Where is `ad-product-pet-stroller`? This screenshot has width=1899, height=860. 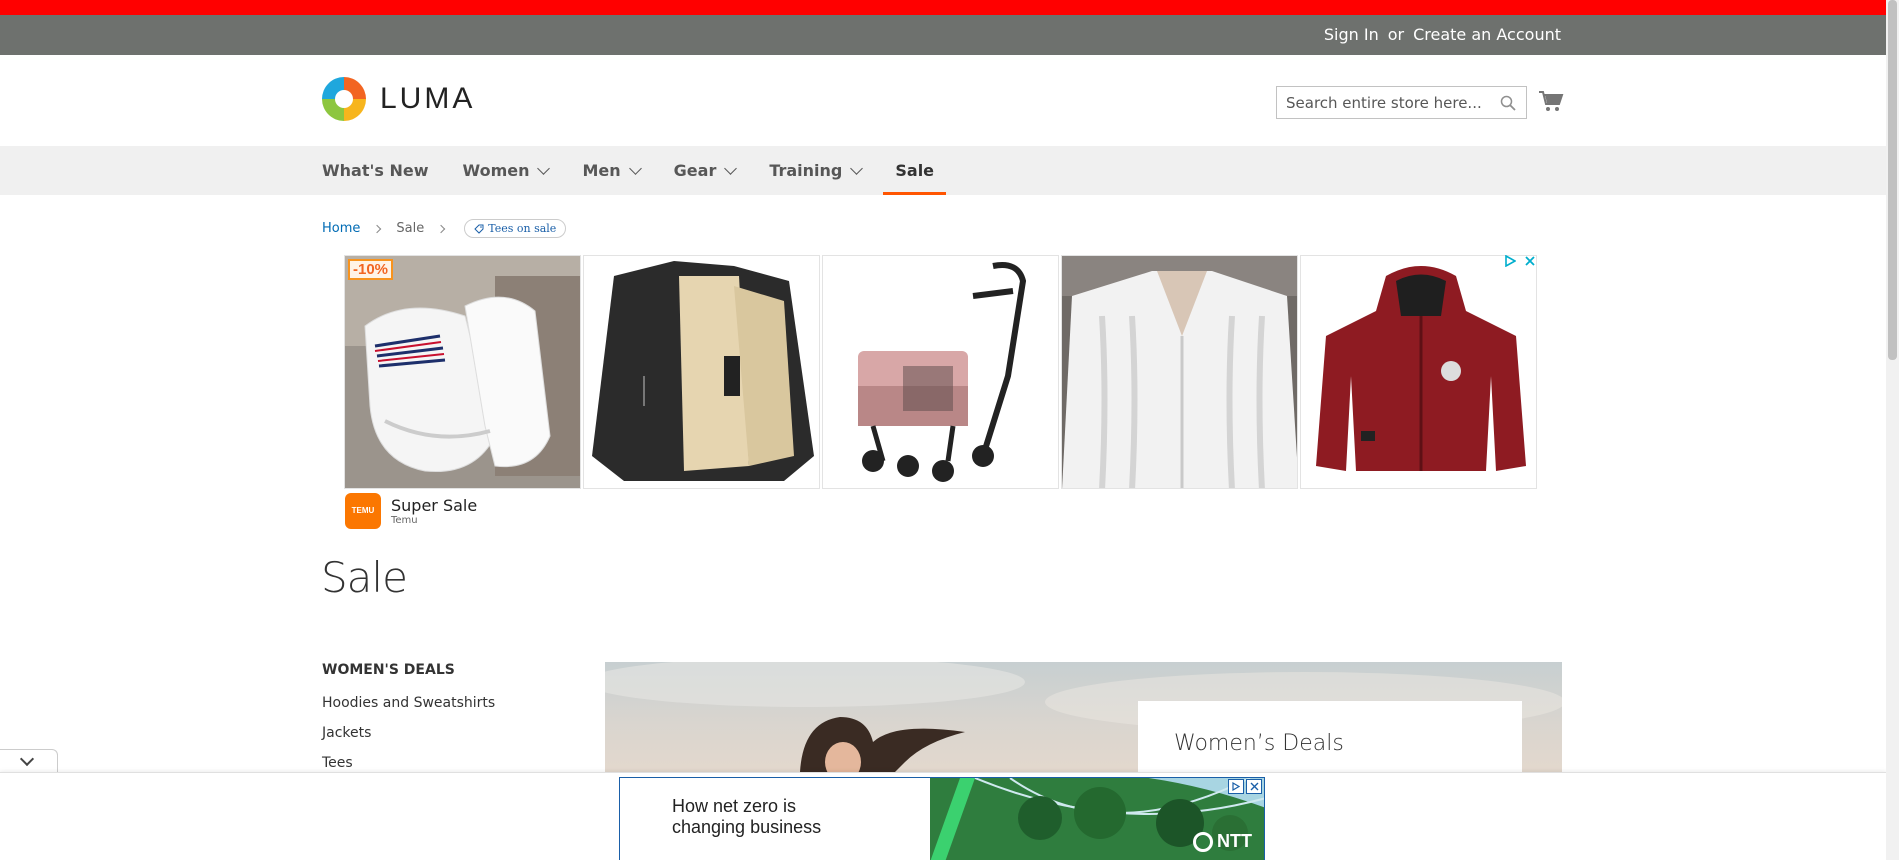 ad-product-pet-stroller is located at coordinates (940, 372).